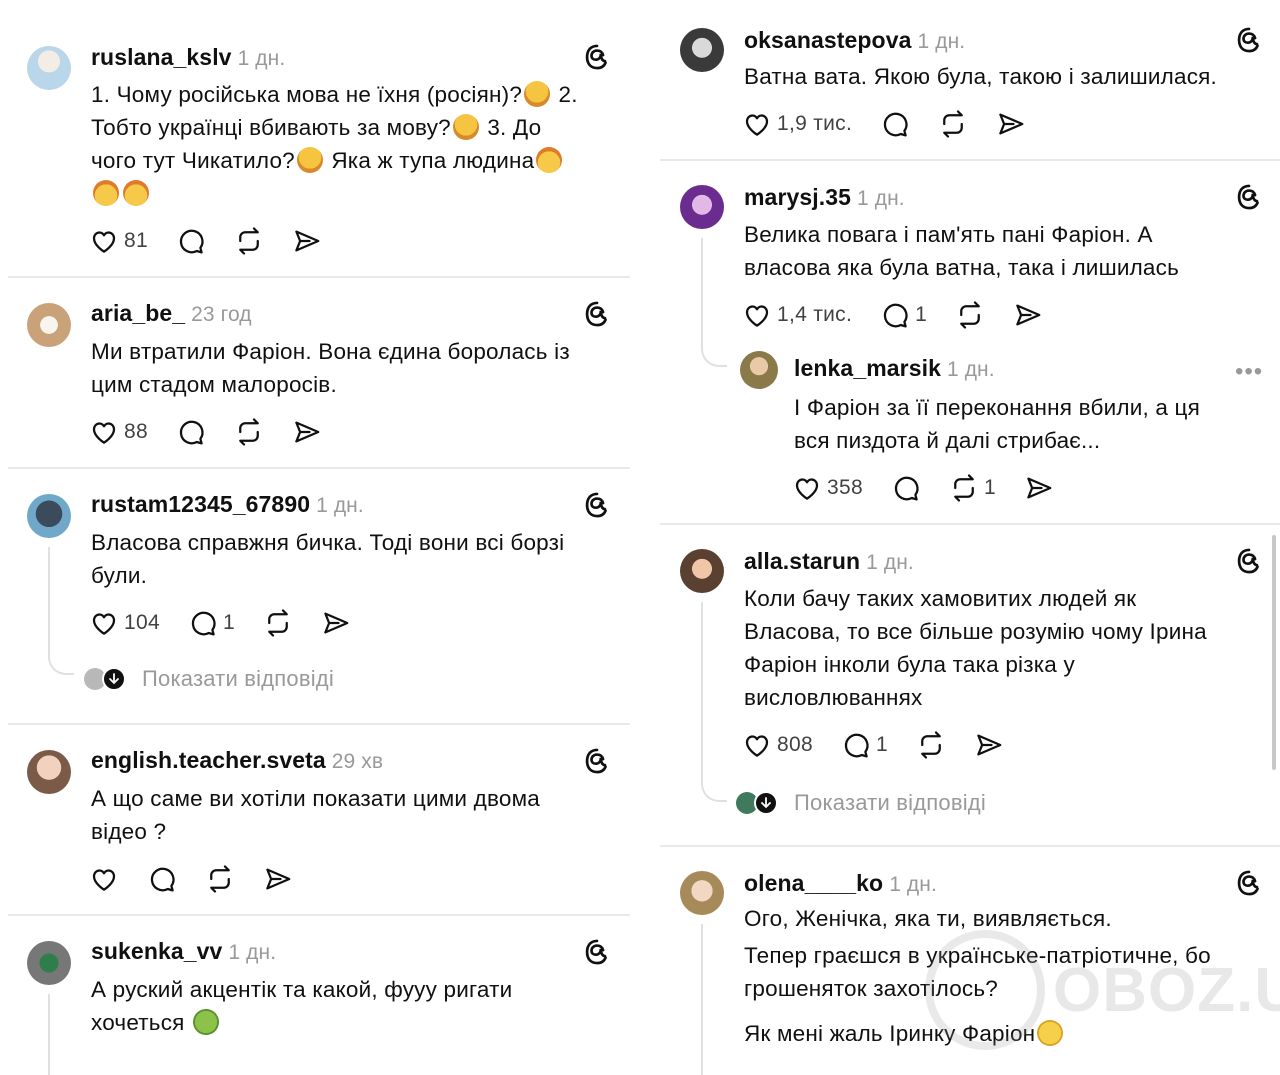 Image resolution: width=1280 pixels, height=1075 pixels. Describe the element at coordinates (829, 561) in the screenshot. I see `username: alla.starun 1 дн.` at that location.